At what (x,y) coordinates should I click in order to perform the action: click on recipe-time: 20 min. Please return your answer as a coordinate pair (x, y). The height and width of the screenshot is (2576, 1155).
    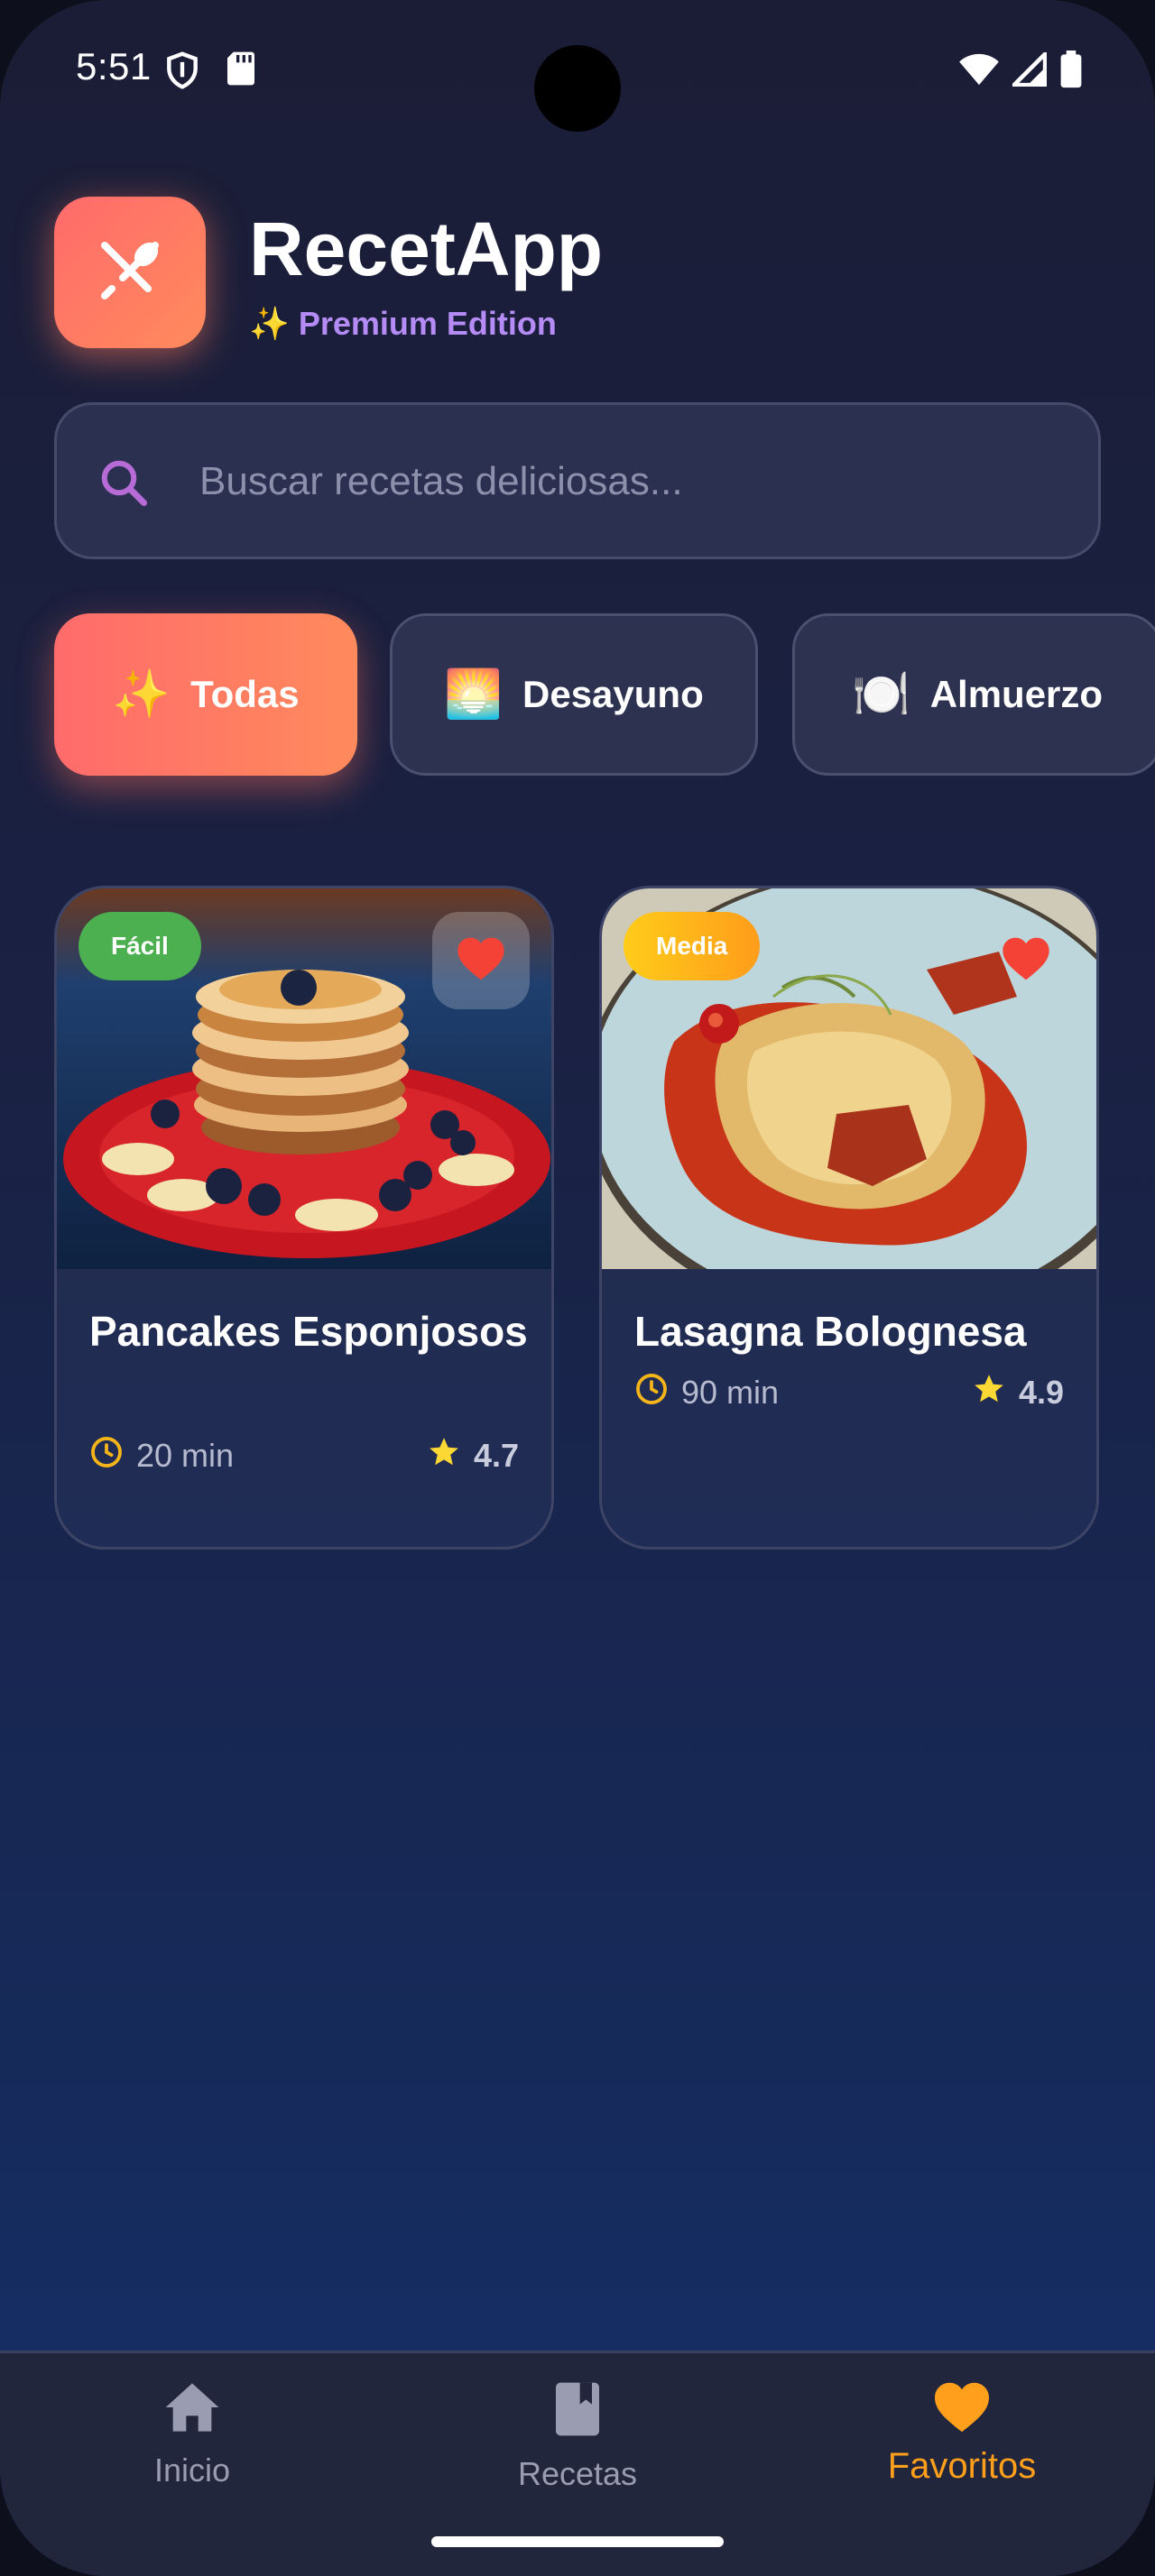
    Looking at the image, I should click on (161, 1456).